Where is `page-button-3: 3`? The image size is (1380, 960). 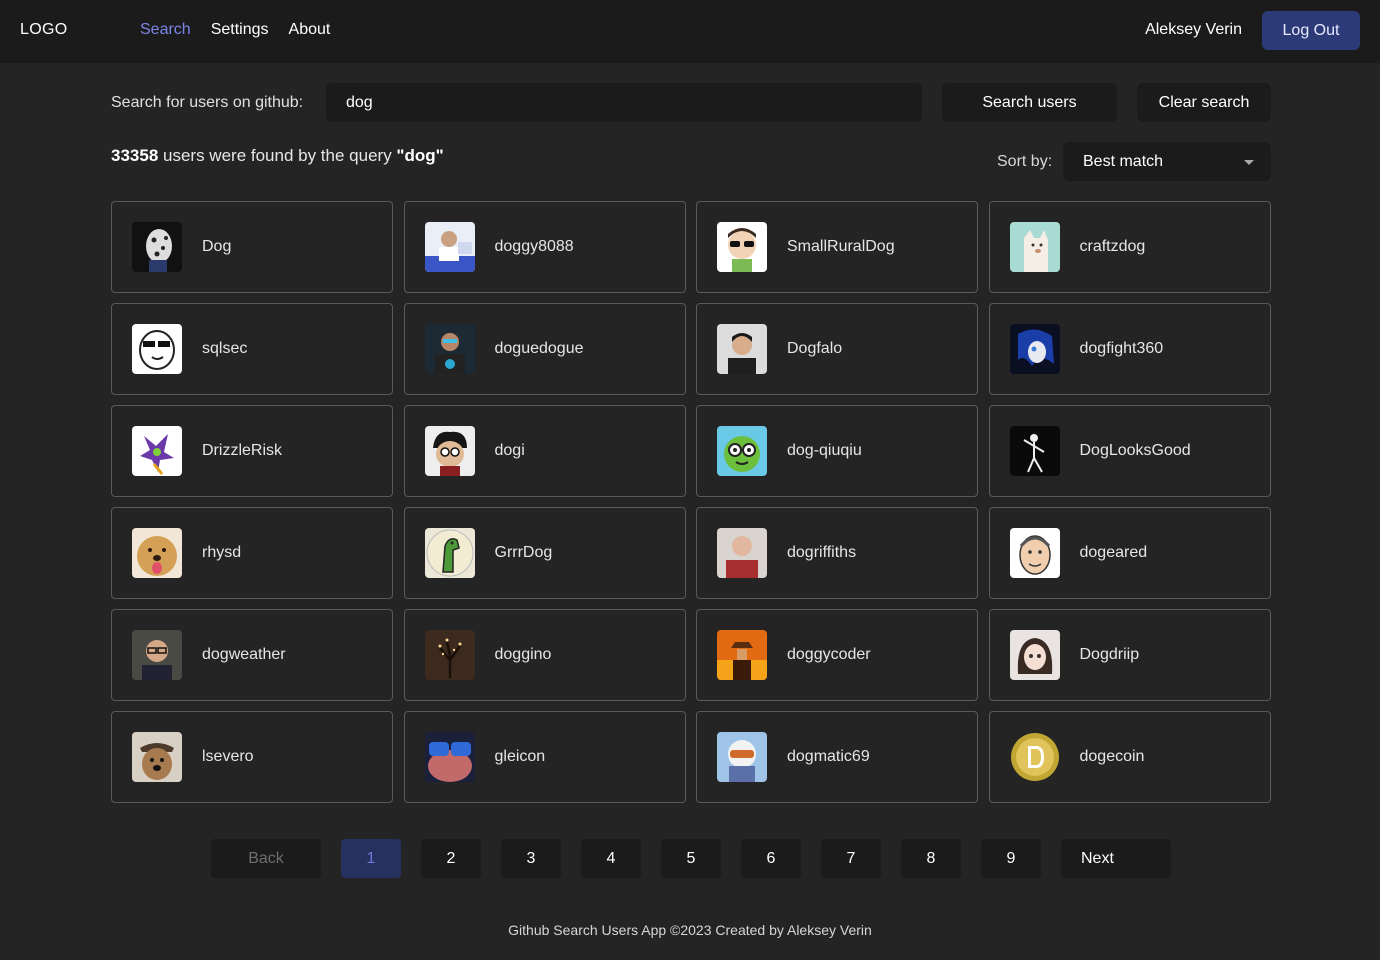 page-button-3: 3 is located at coordinates (531, 858).